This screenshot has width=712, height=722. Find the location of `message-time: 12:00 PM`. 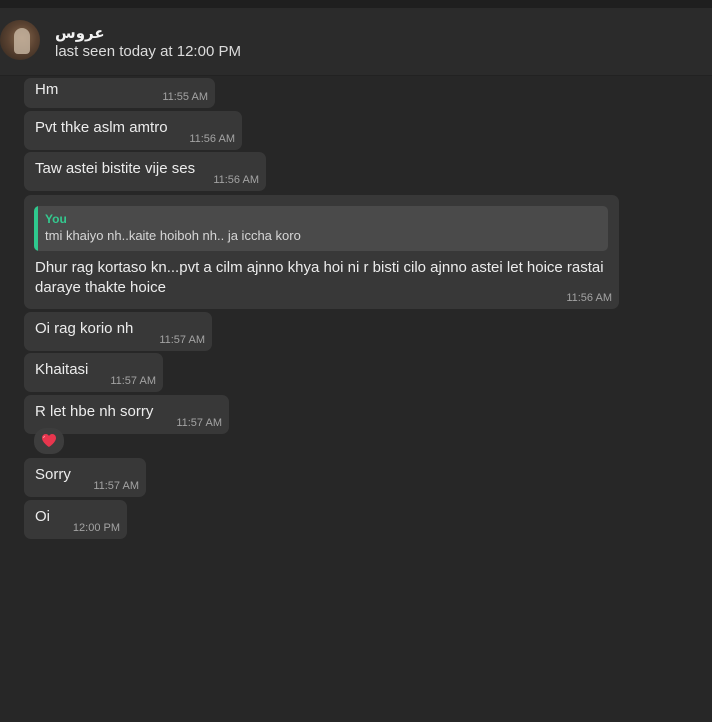

message-time: 12:00 PM is located at coordinates (96, 528).